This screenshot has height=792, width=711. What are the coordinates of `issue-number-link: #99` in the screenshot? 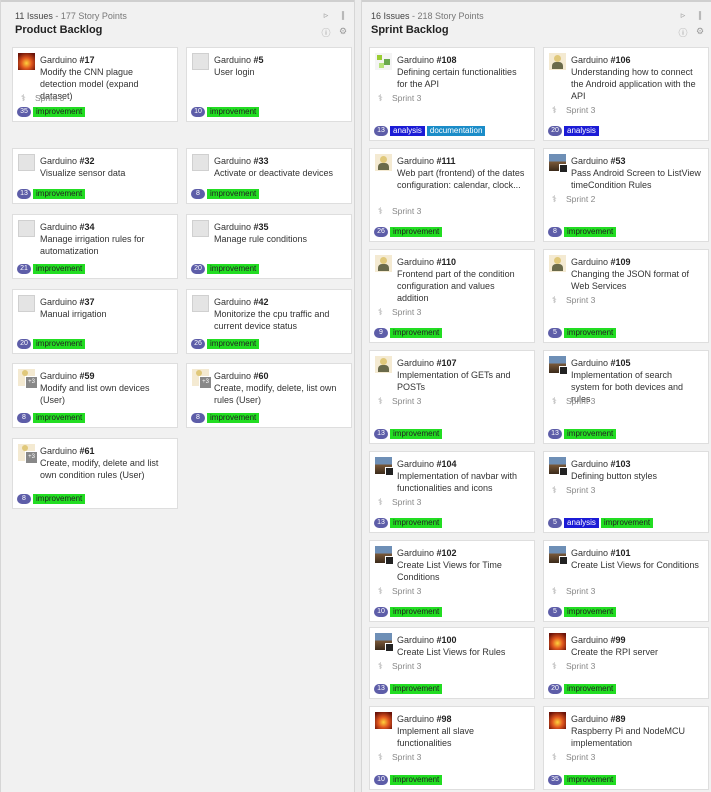 It's located at (618, 640).